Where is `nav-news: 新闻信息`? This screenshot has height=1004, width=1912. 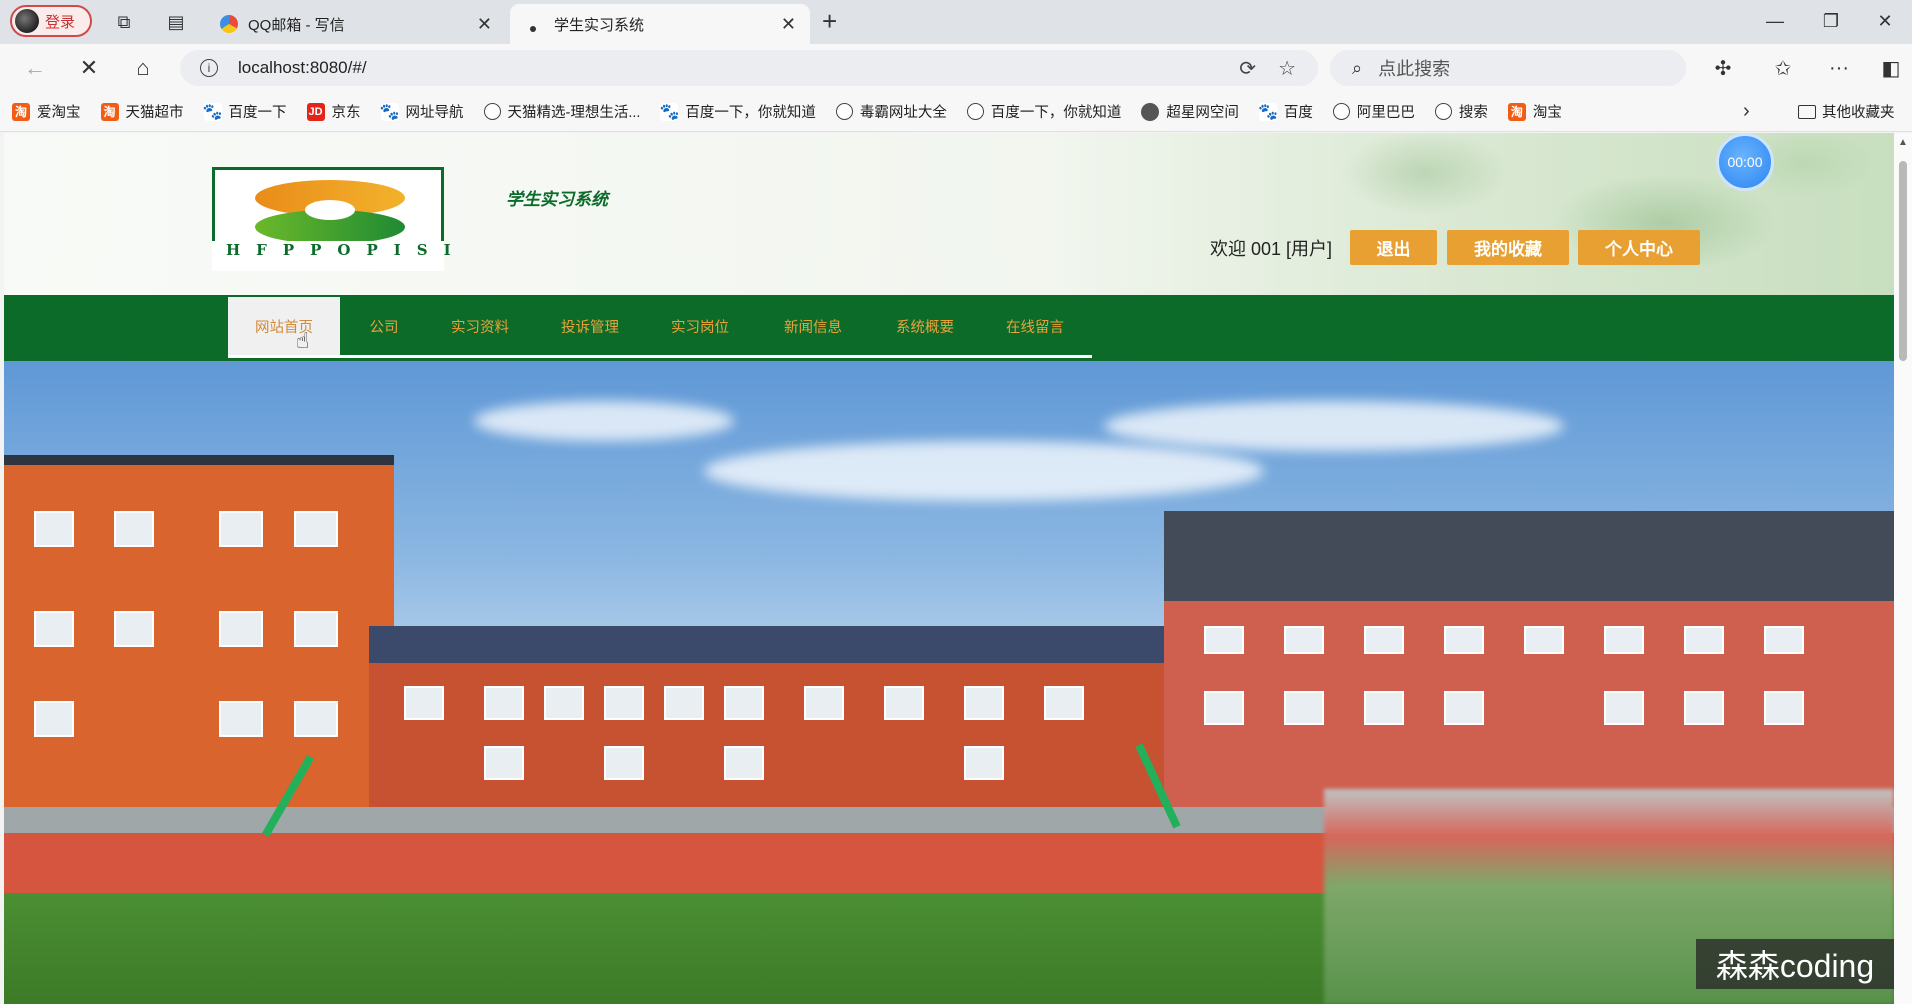
nav-news: 新闻信息 is located at coordinates (813, 326).